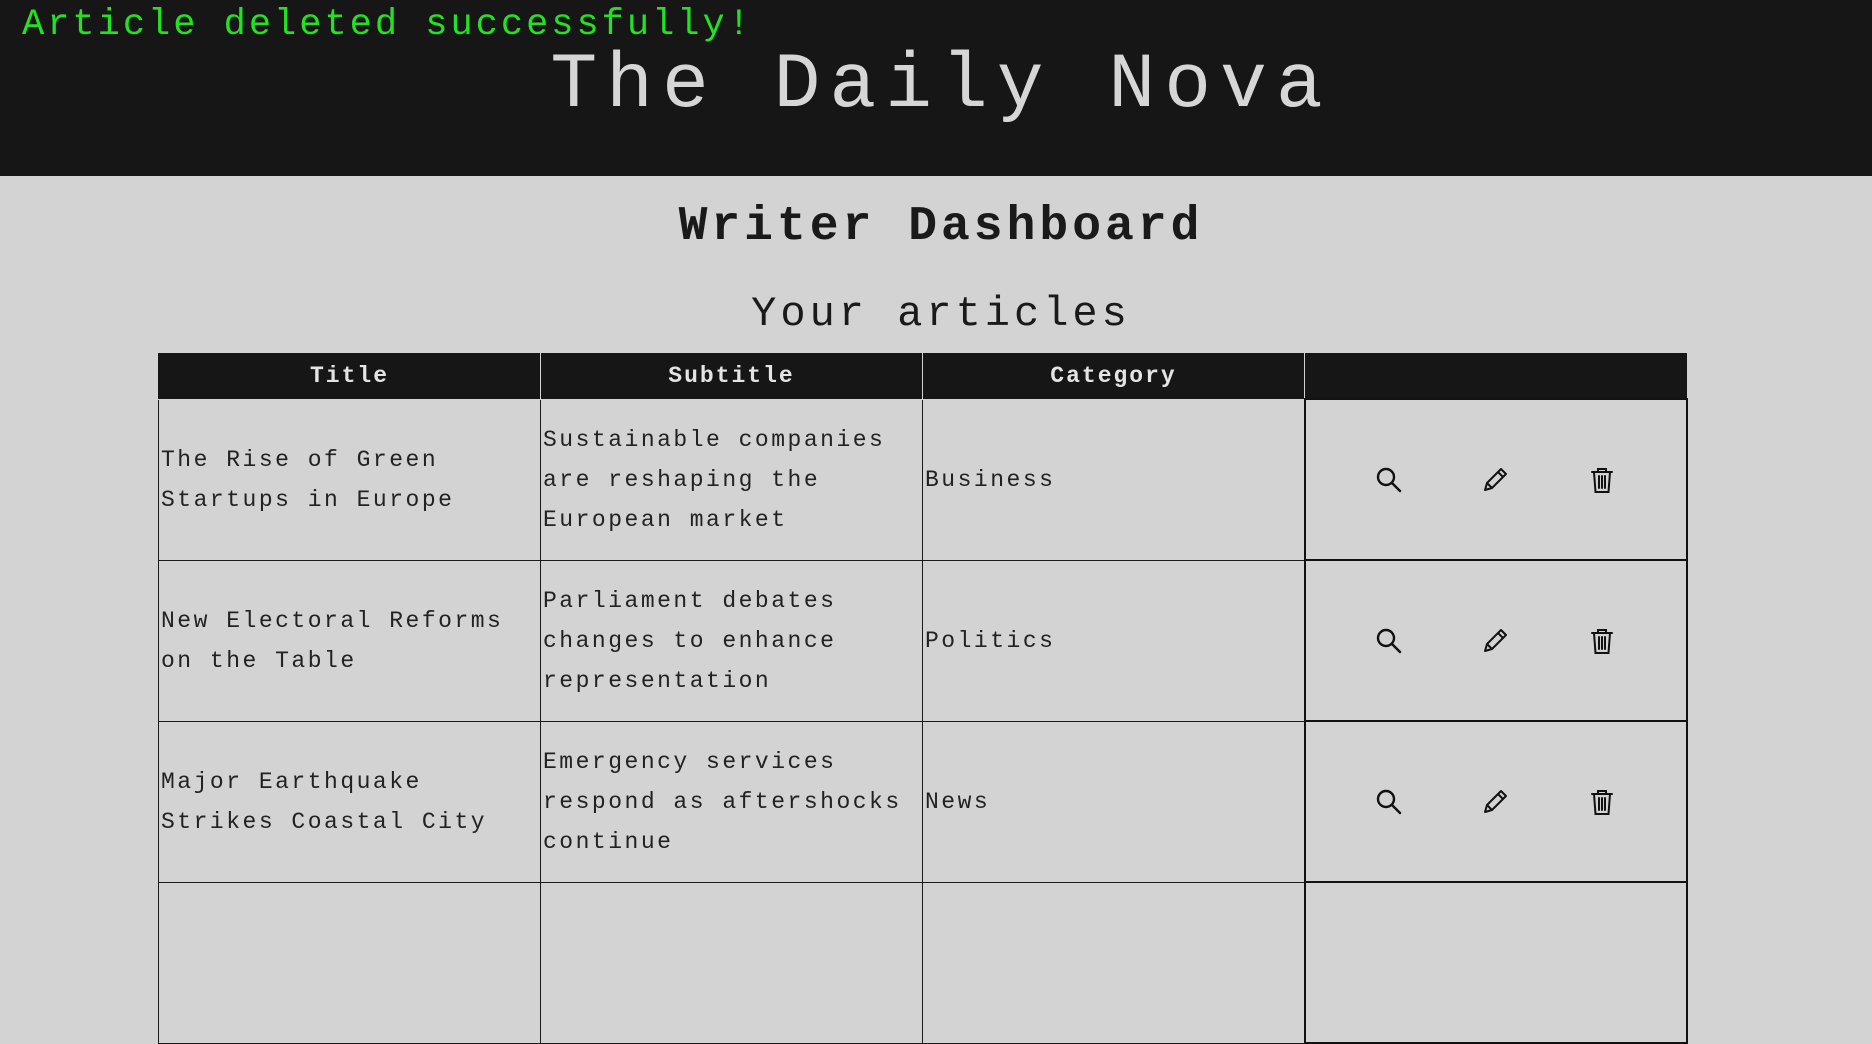 This screenshot has width=1872, height=1044. Describe the element at coordinates (731, 962) in the screenshot. I see `article-subtitle` at that location.